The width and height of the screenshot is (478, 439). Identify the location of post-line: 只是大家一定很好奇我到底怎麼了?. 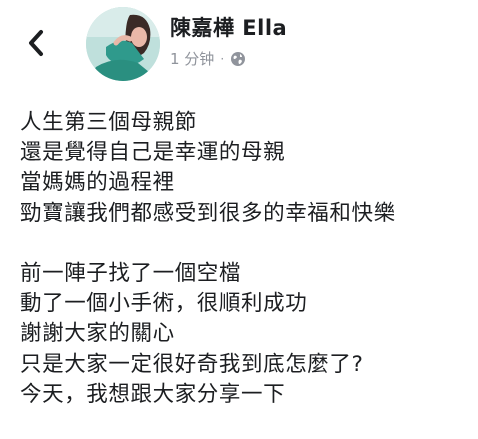
(192, 364).